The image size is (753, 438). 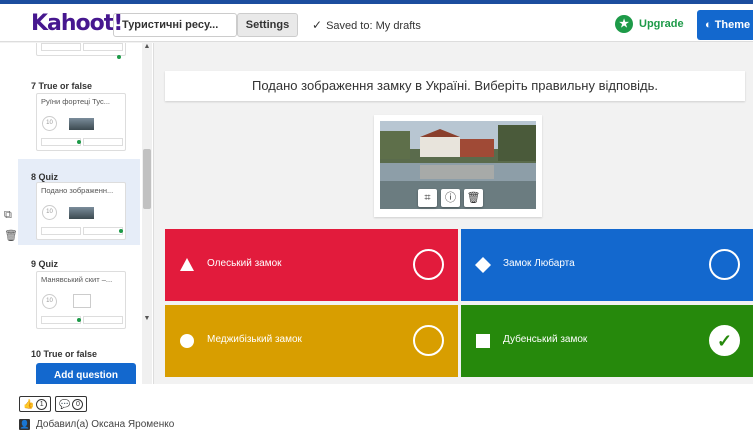 What do you see at coordinates (147, 46) in the screenshot?
I see `scroll-up-icon: ▲` at bounding box center [147, 46].